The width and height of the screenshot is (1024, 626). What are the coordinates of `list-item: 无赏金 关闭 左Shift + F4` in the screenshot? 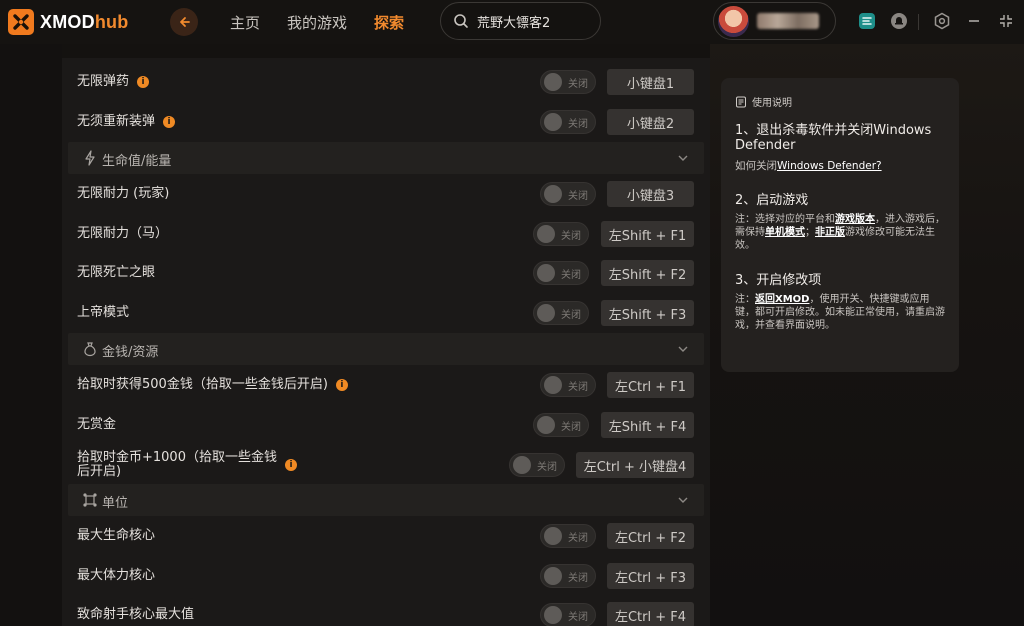 It's located at (386, 425).